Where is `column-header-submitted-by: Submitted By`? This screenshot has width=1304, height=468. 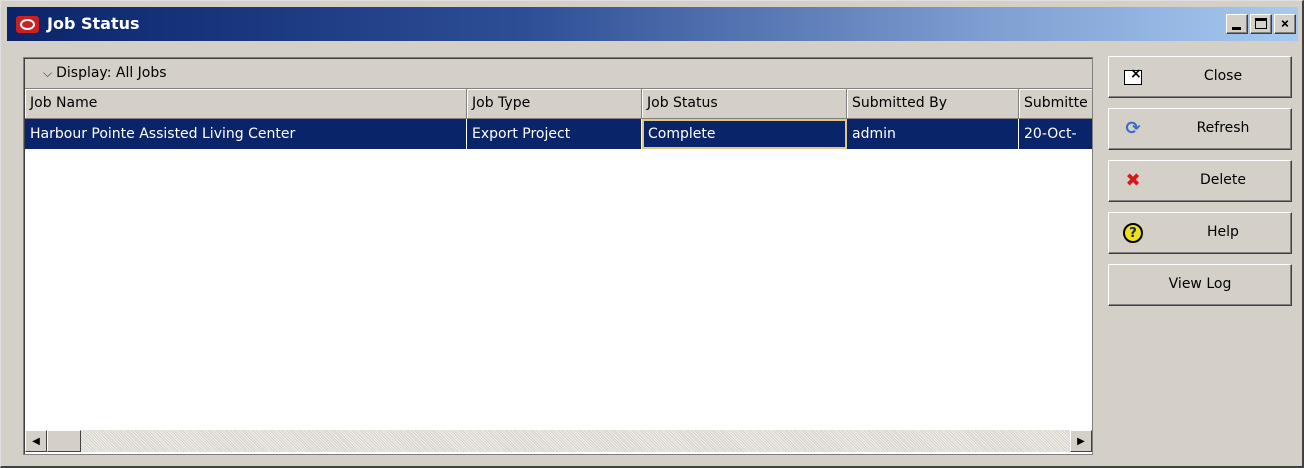 column-header-submitted-by: Submitted By is located at coordinates (933, 104).